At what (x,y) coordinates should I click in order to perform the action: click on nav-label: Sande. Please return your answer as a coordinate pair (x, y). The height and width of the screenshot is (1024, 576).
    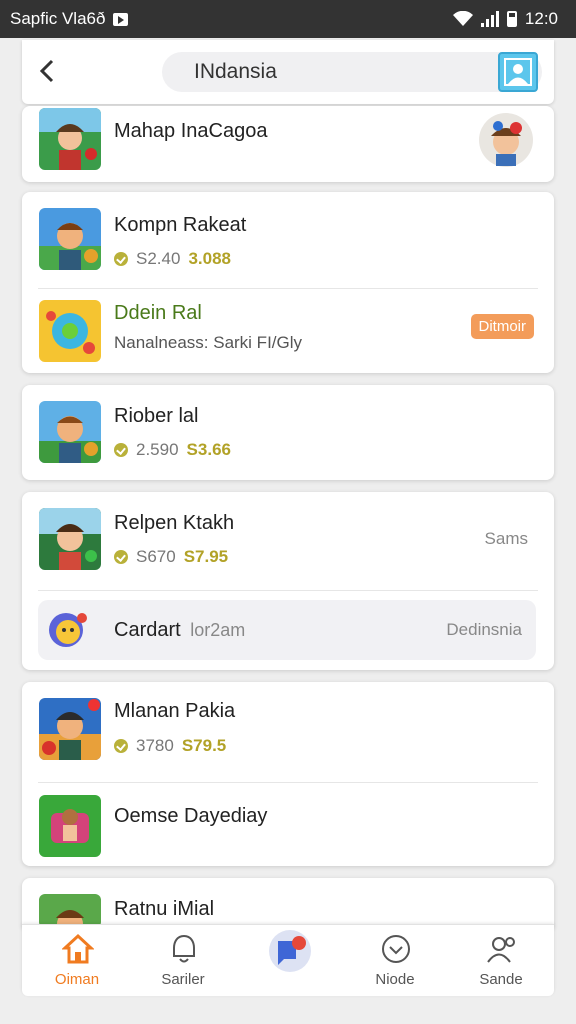
    Looking at the image, I should click on (501, 979).